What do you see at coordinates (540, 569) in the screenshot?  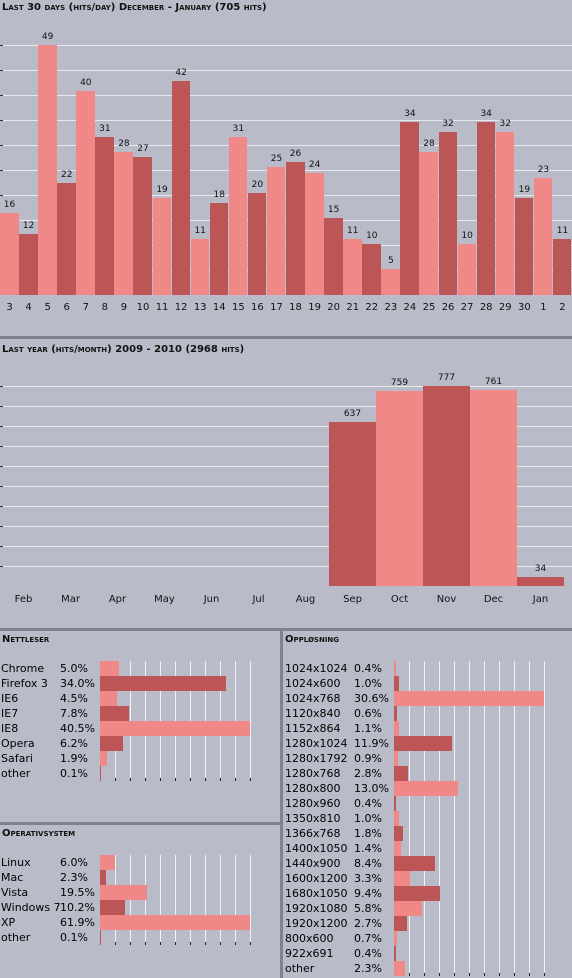 I see `data-label: 34` at bounding box center [540, 569].